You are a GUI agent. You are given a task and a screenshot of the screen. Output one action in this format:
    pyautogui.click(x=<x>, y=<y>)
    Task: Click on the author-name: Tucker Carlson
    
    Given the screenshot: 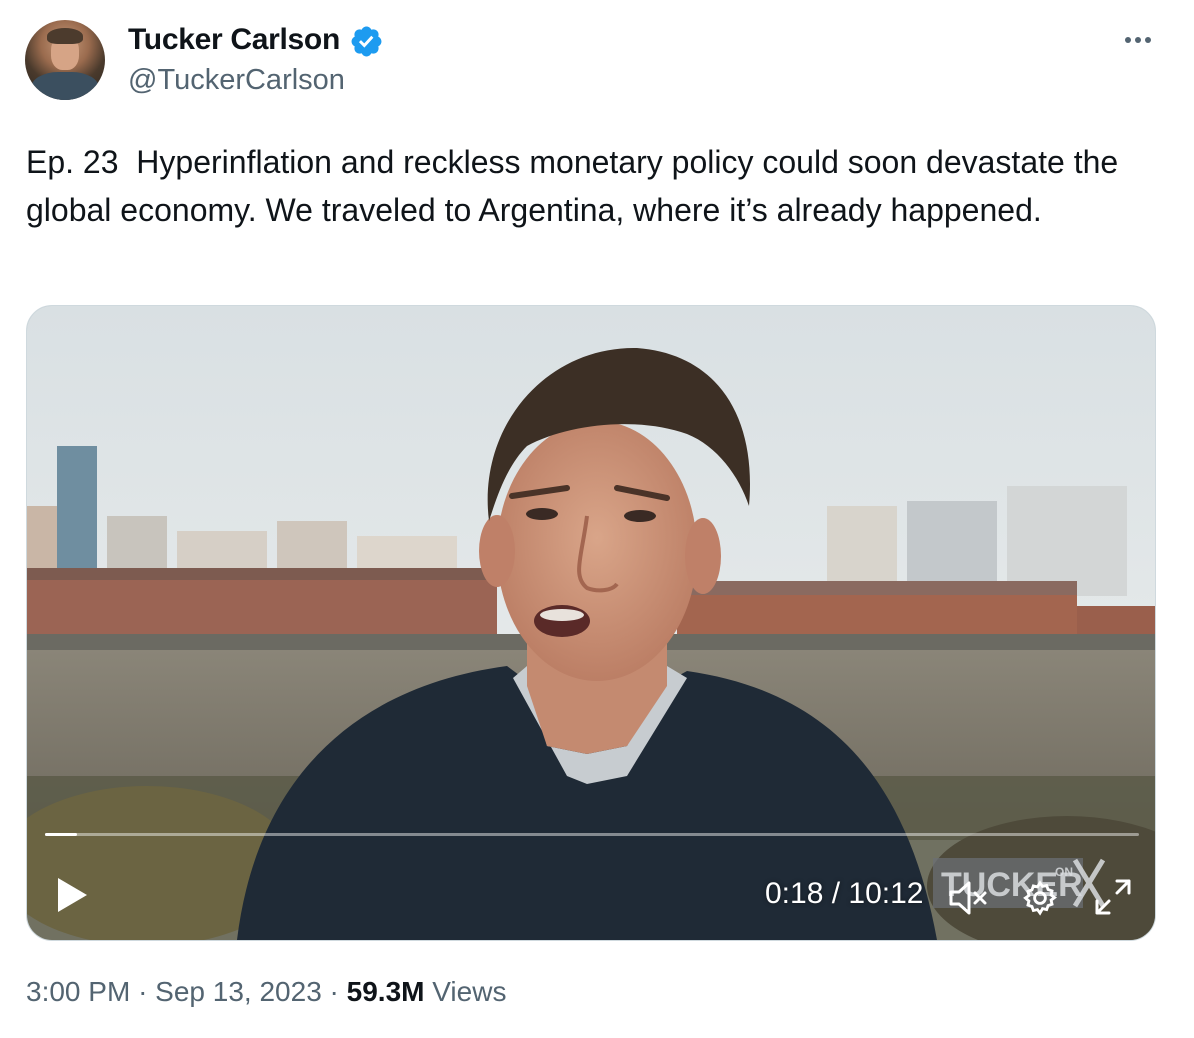 What is the action you would take?
    pyautogui.click(x=234, y=40)
    